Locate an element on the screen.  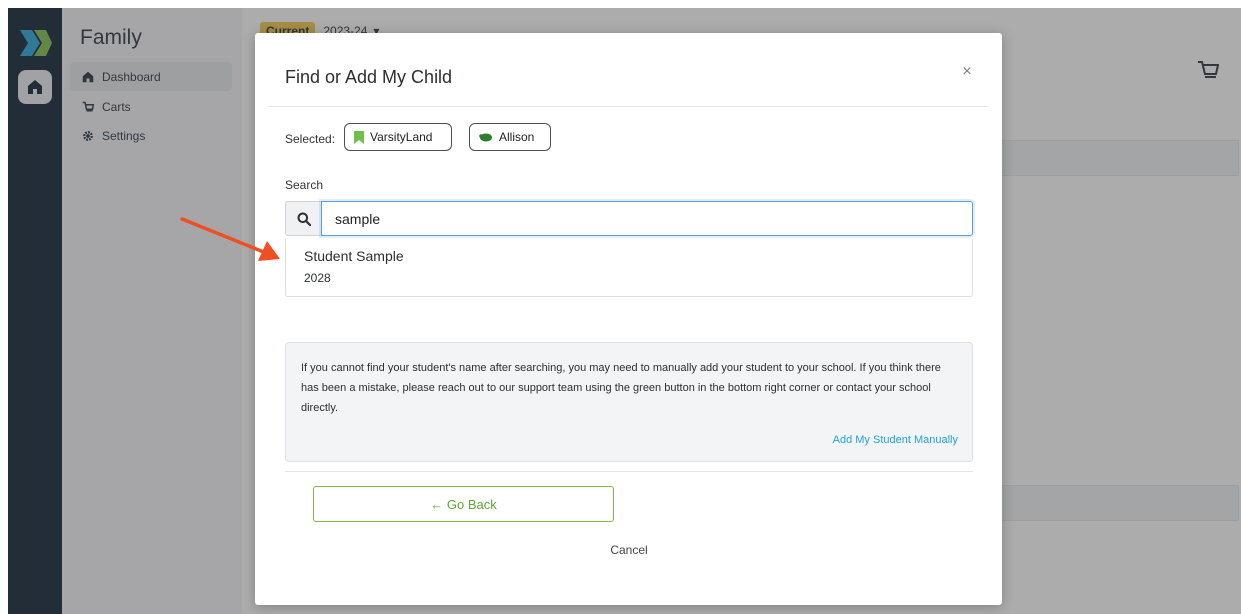
chip-label: Allison is located at coordinates (517, 137).